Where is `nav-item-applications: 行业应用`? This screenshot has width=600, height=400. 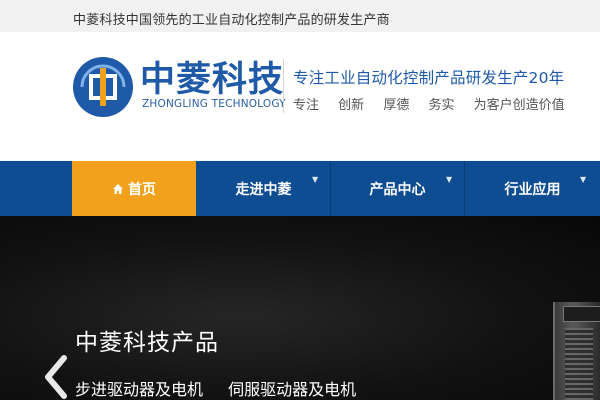
nav-item-applications: 行业应用 is located at coordinates (532, 188).